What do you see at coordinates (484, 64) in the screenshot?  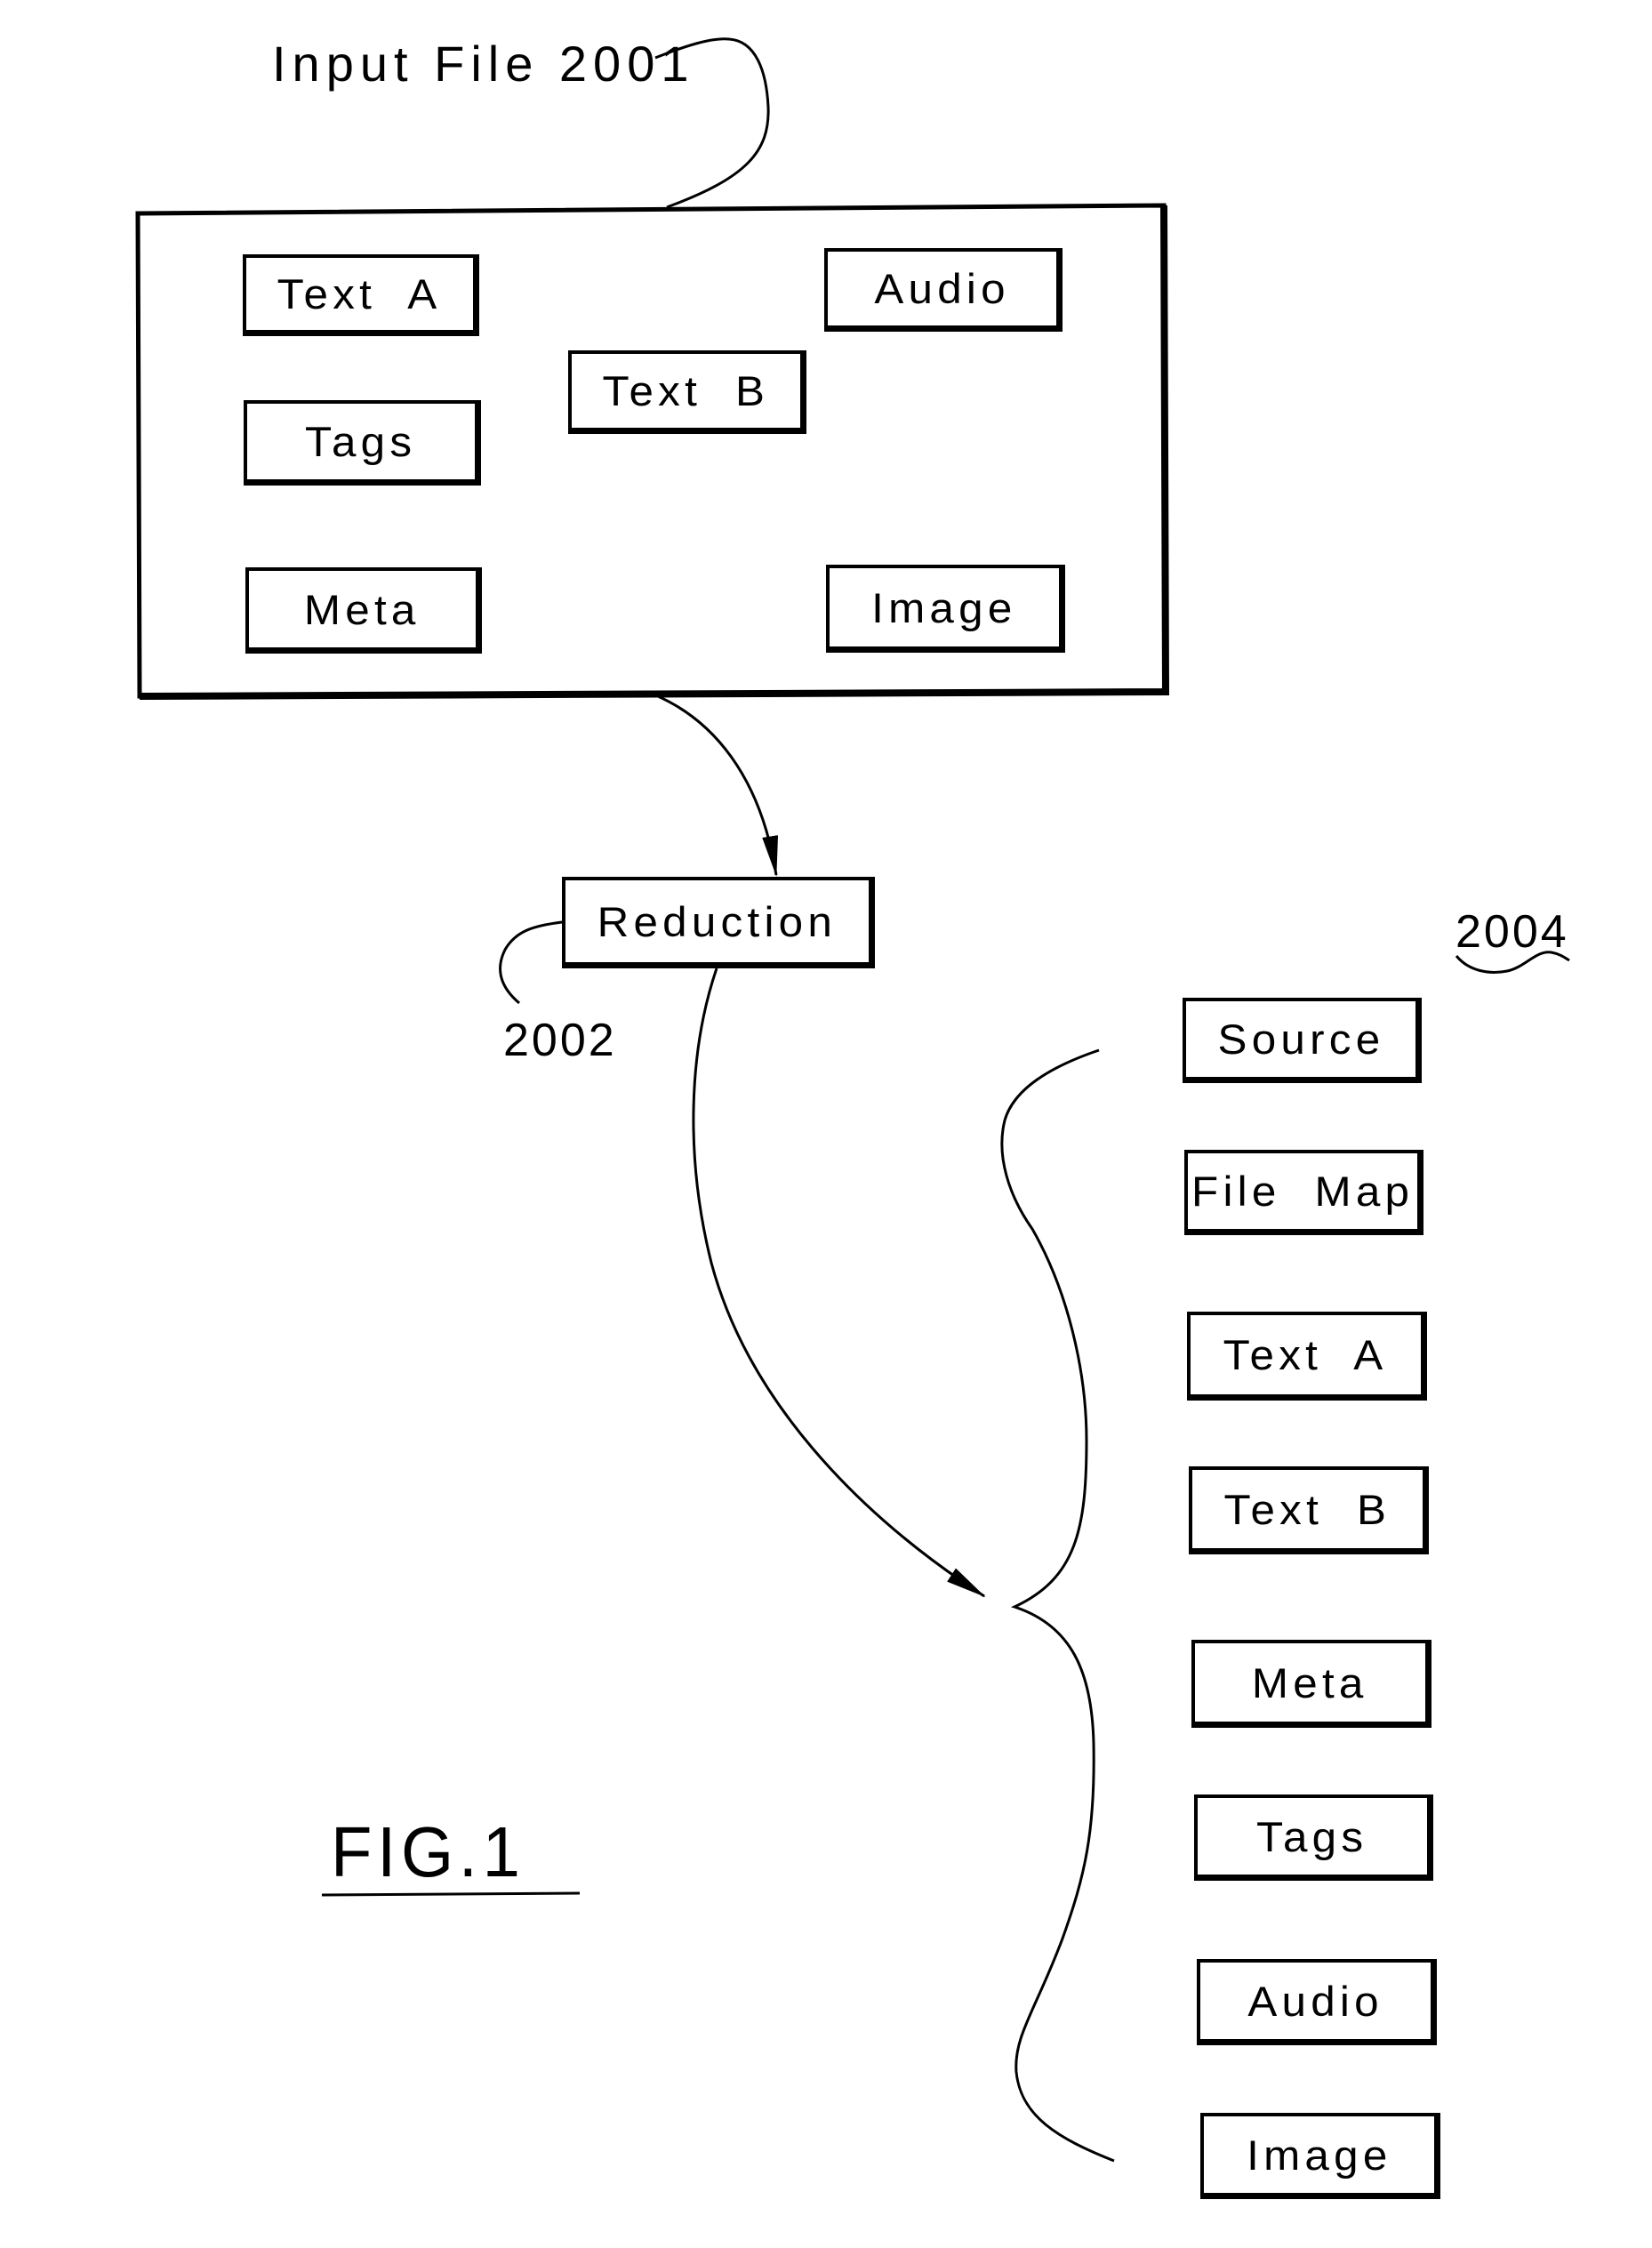 I see `input-file-label: Input File 2001` at bounding box center [484, 64].